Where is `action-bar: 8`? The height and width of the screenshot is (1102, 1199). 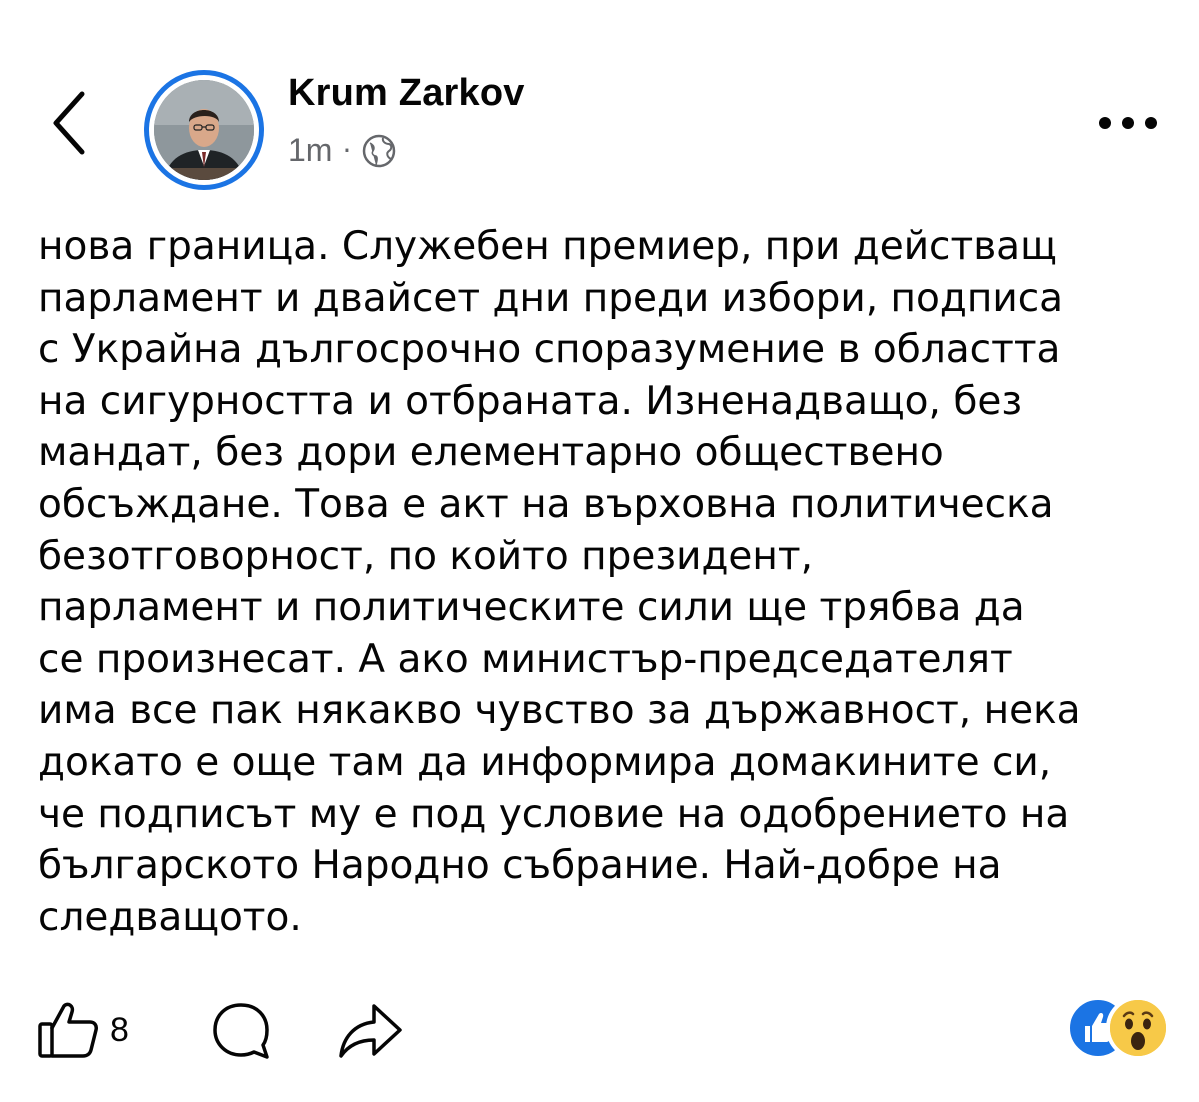
action-bar: 8 is located at coordinates (599, 1030).